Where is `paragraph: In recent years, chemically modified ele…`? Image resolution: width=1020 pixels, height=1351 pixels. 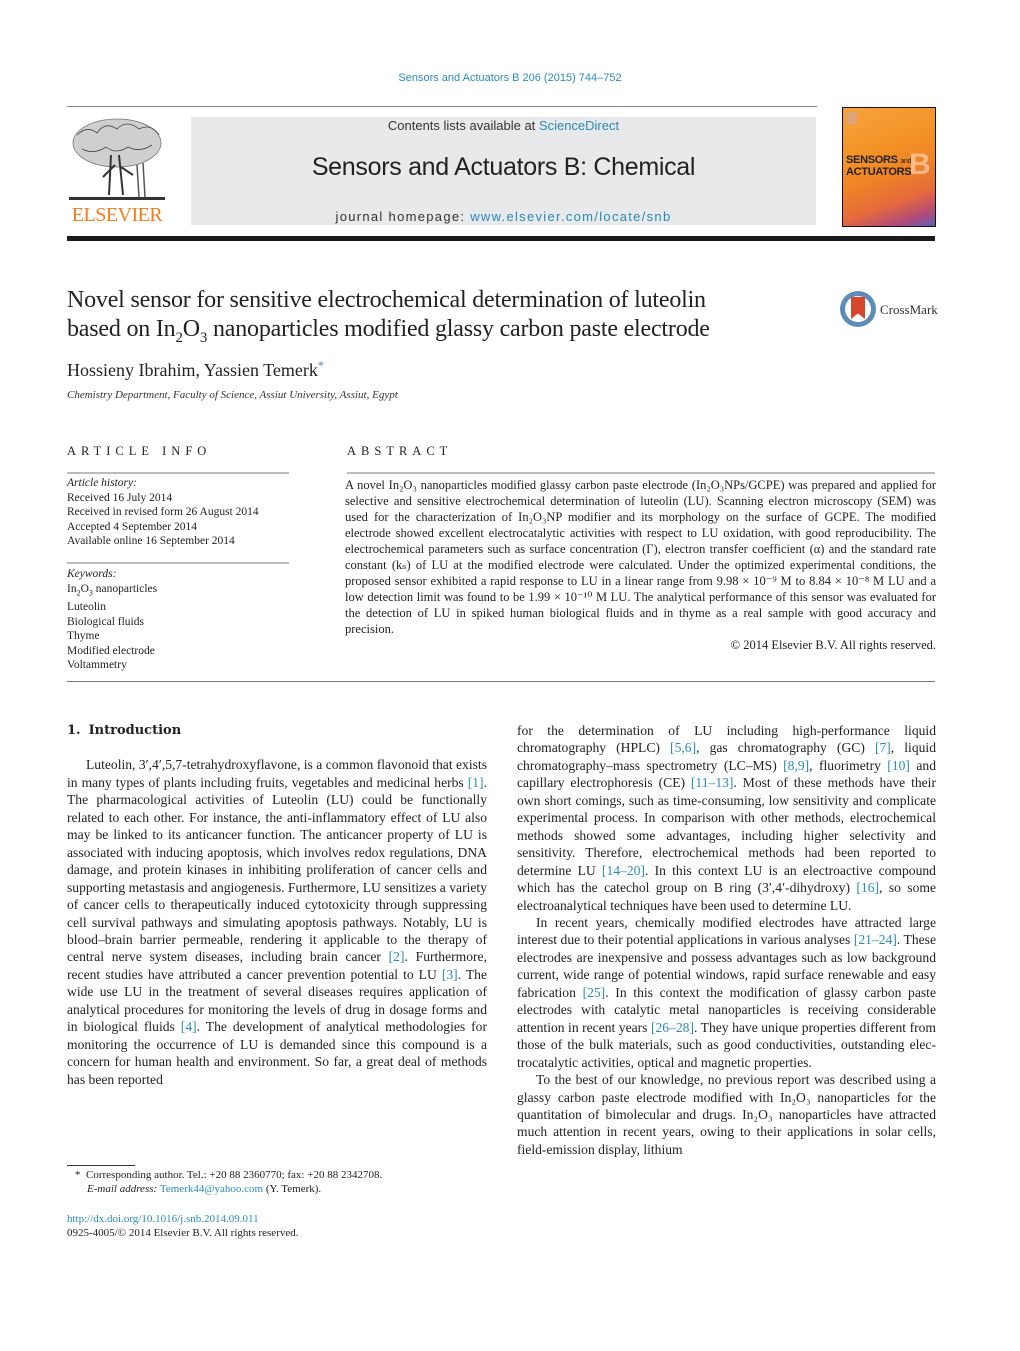 paragraph: In recent years, chemically modified ele… is located at coordinates (727, 992).